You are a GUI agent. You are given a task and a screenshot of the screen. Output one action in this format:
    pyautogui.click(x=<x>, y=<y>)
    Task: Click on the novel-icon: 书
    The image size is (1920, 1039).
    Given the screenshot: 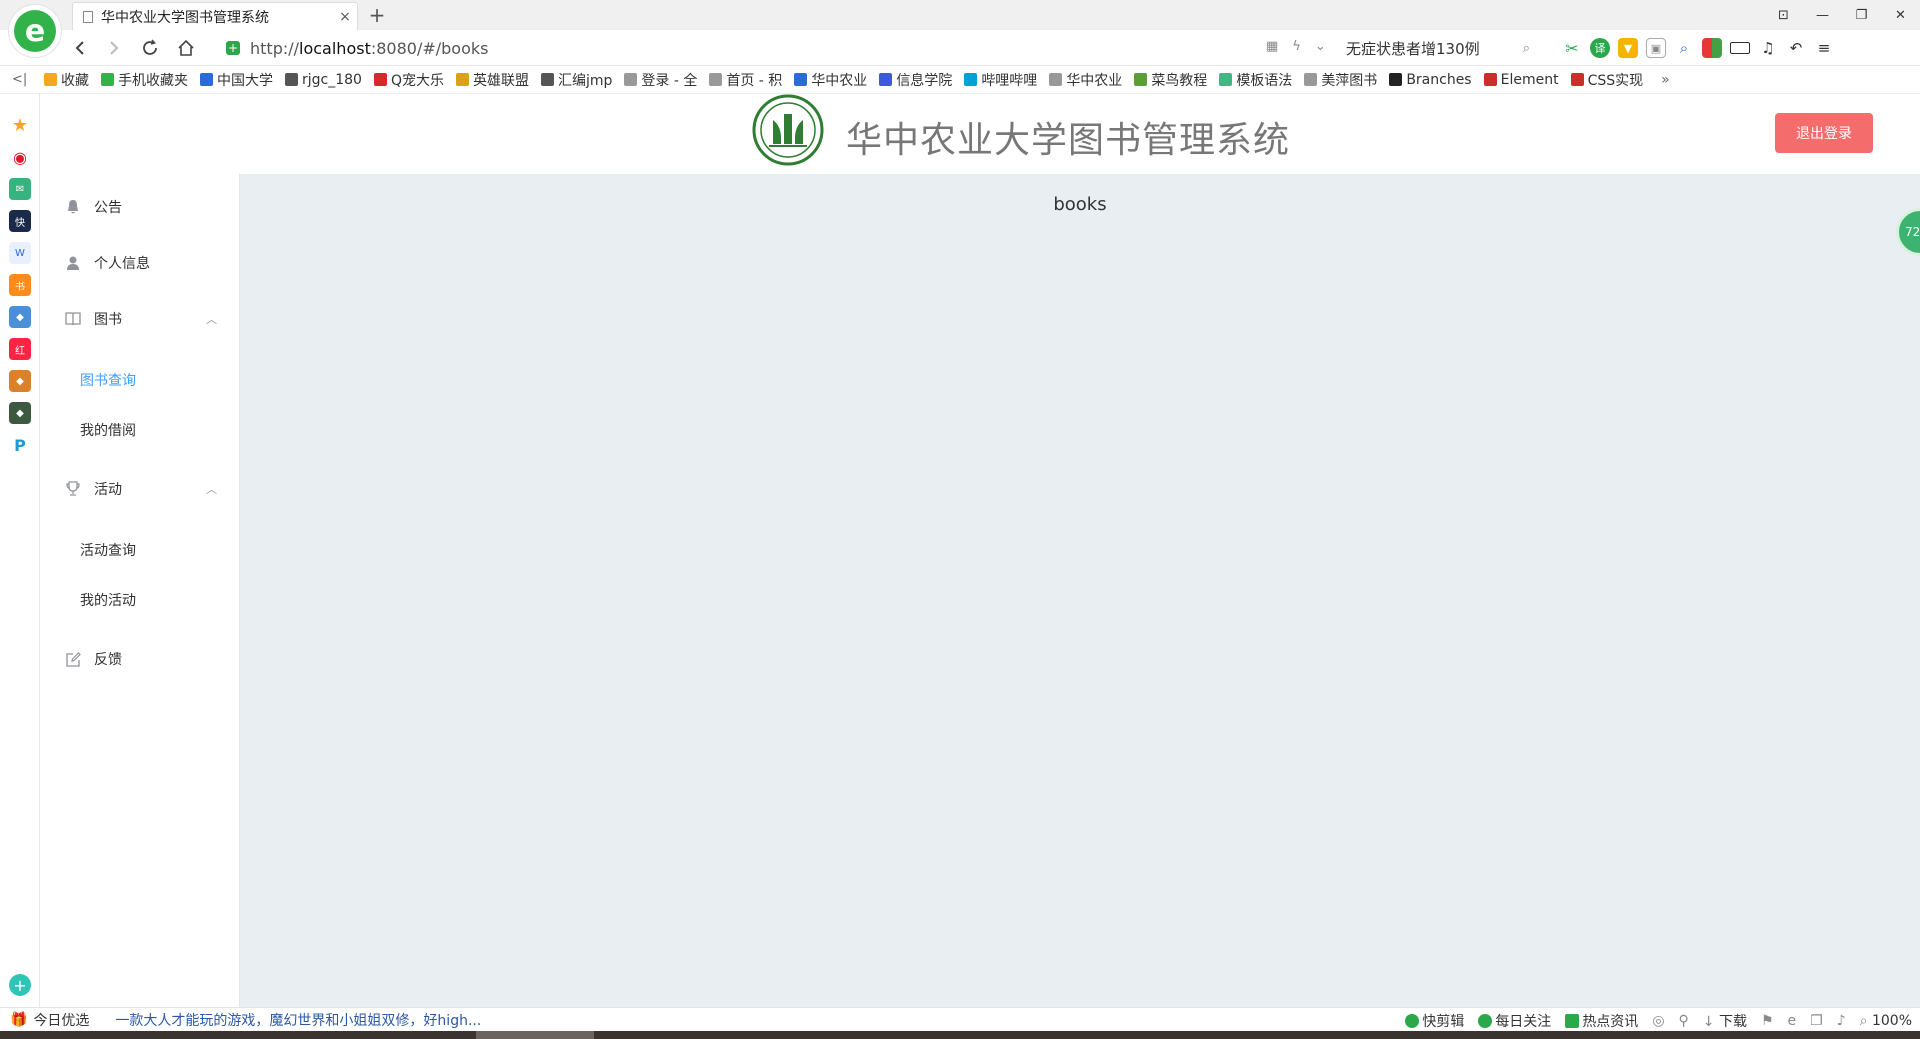 What is the action you would take?
    pyautogui.click(x=20, y=285)
    